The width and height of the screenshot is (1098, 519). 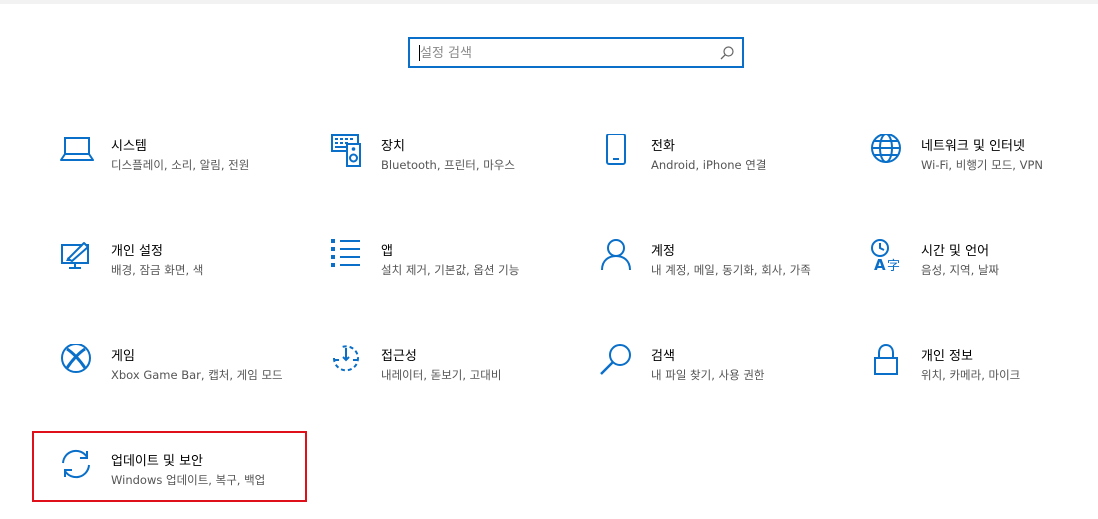 I want to click on selection-highlight-box, so click(x=169, y=466).